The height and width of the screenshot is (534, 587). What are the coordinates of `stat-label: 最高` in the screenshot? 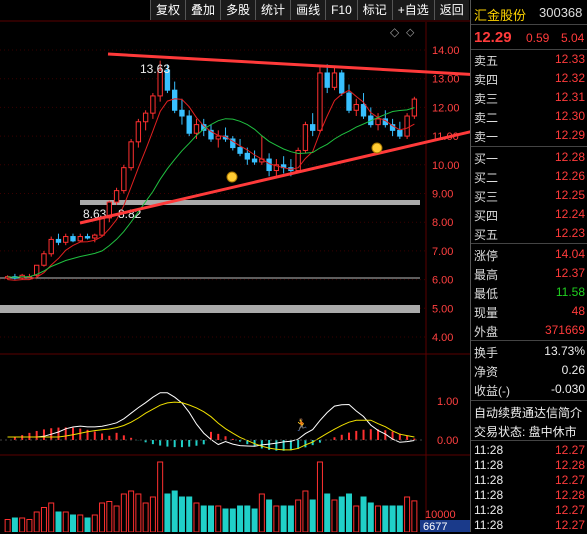 It's located at (486, 275).